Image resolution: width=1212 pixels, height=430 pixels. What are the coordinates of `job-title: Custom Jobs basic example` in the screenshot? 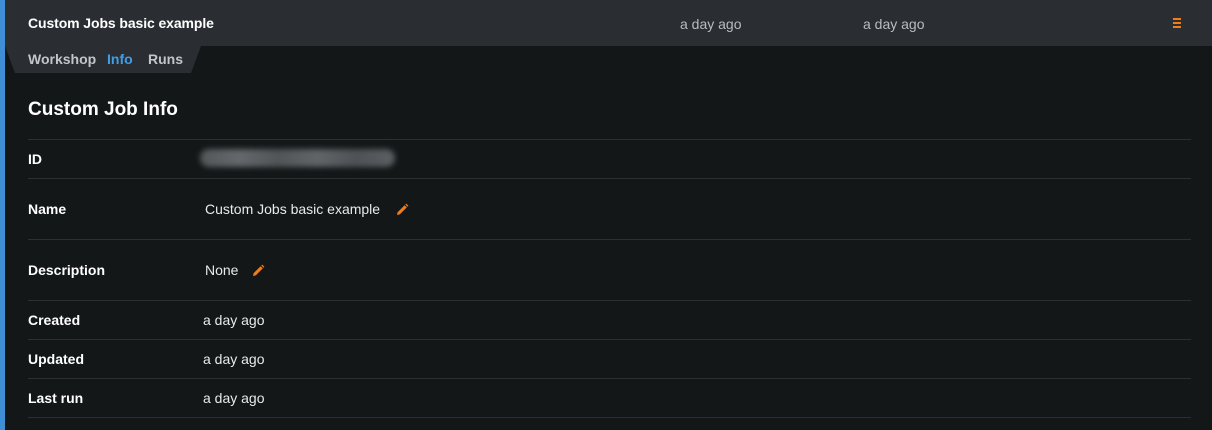 It's located at (121, 23).